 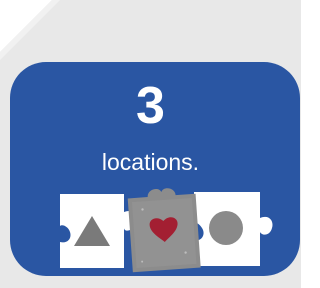 I want to click on circle-icon, so click(x=226, y=228).